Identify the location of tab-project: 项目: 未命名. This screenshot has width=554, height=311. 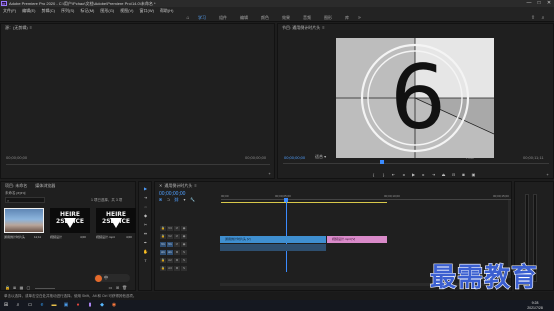
(16, 186).